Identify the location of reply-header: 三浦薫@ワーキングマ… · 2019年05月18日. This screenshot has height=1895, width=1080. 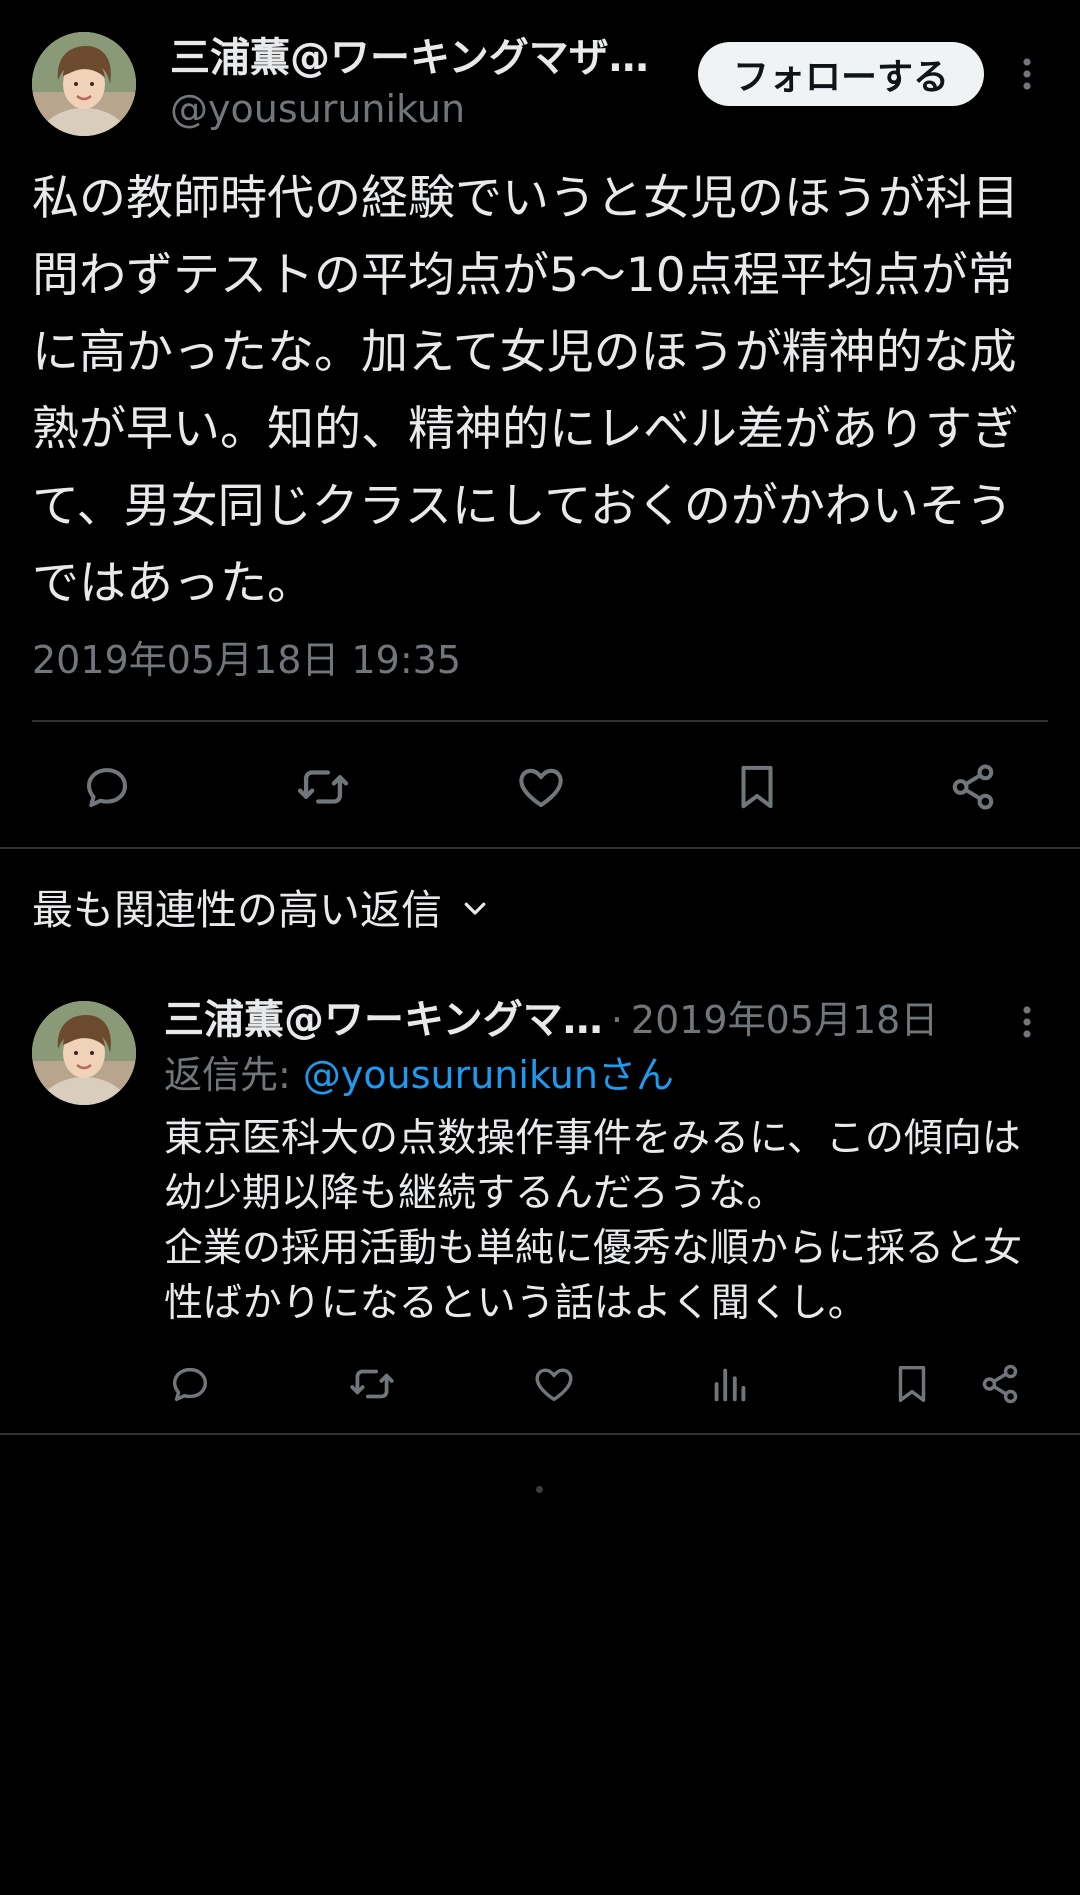
(564, 1020).